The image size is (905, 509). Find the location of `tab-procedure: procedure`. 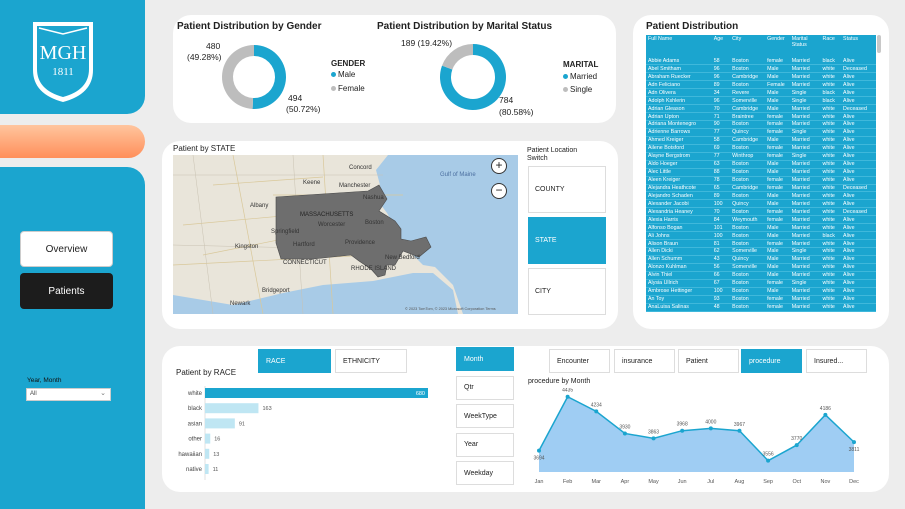

tab-procedure: procedure is located at coordinates (771, 361).